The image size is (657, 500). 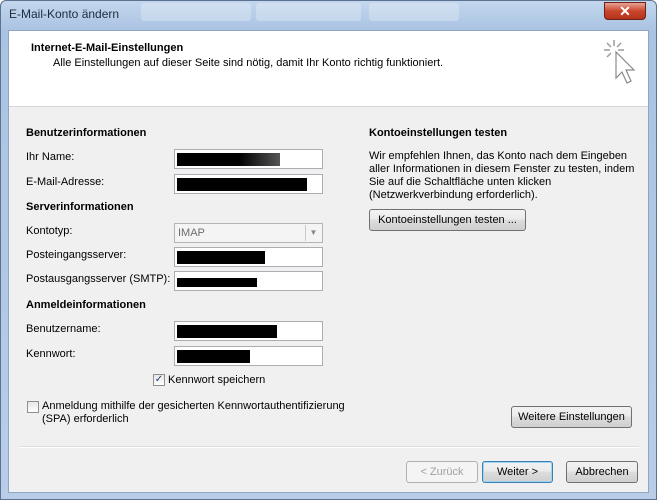 What do you see at coordinates (64, 14) in the screenshot?
I see `window-title: E-Mail-Konto ändern` at bounding box center [64, 14].